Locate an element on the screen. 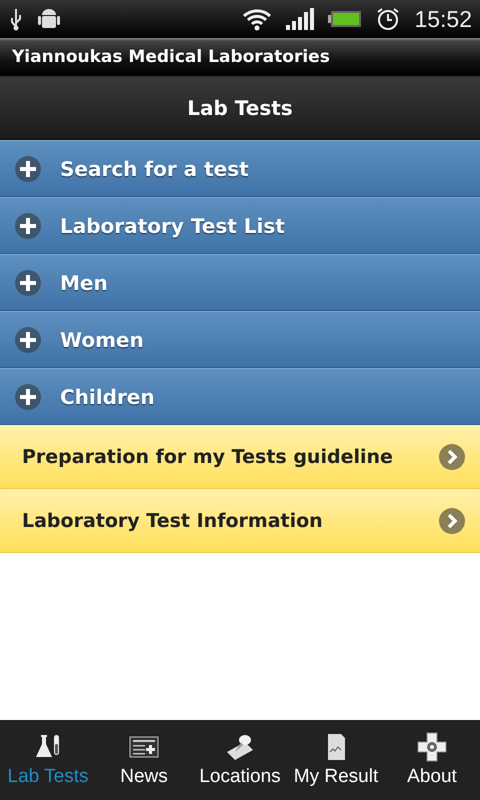  tab: Locations is located at coordinates (240, 760).